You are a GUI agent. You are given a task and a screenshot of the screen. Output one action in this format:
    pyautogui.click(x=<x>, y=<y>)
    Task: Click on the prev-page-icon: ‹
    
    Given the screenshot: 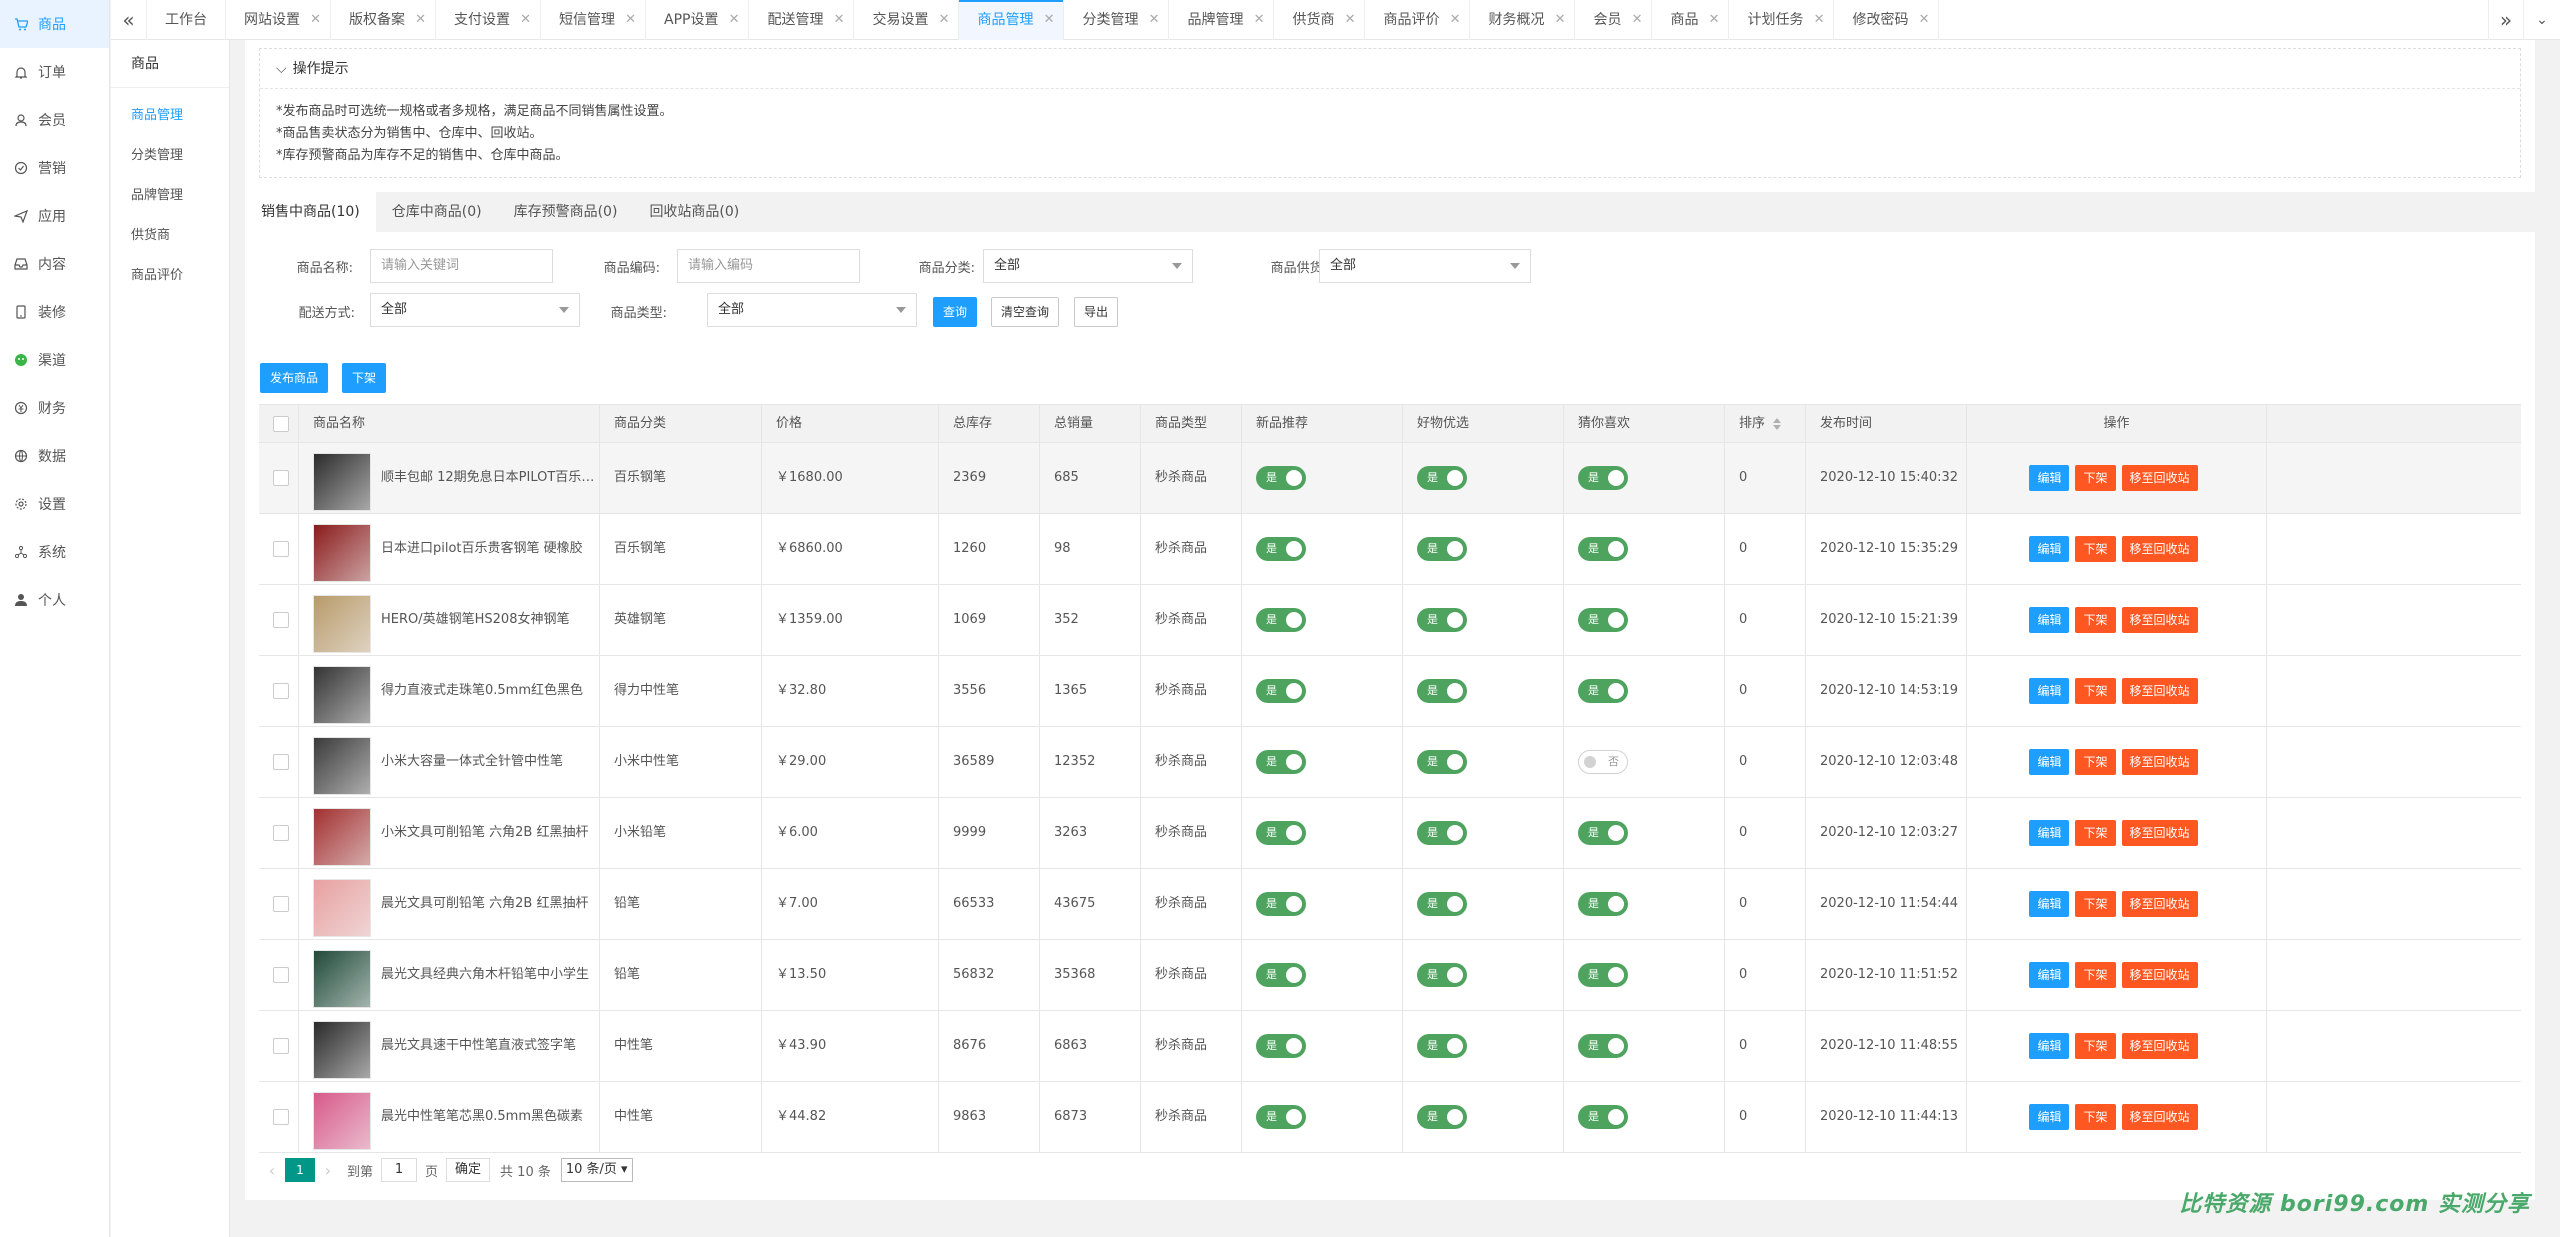 What is the action you would take?
    pyautogui.click(x=272, y=1170)
    